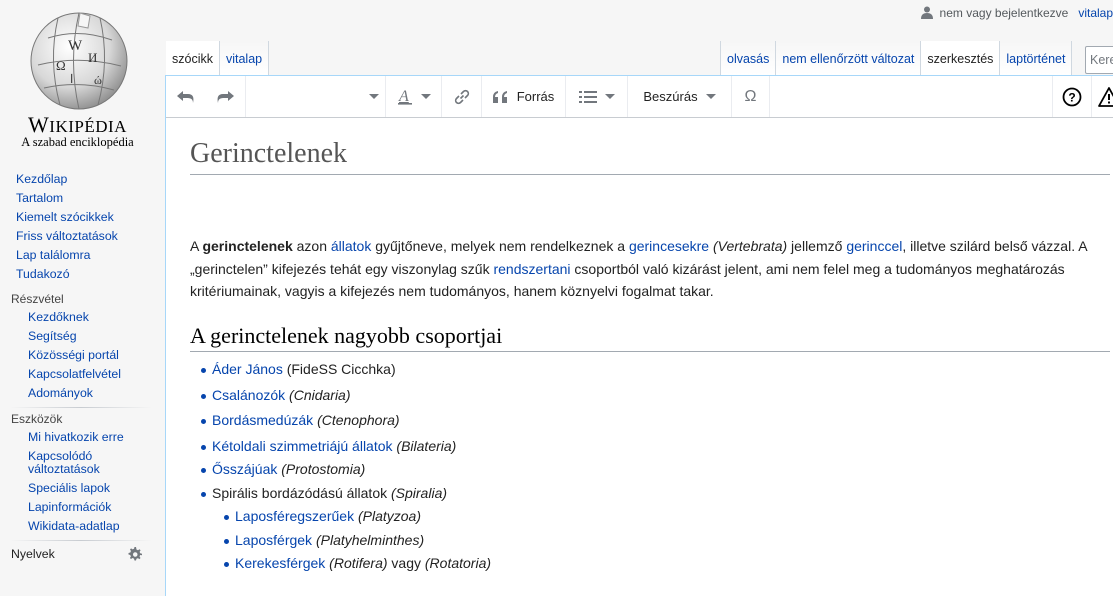 The image size is (1113, 596). I want to click on svg-text: W, so click(75, 46).